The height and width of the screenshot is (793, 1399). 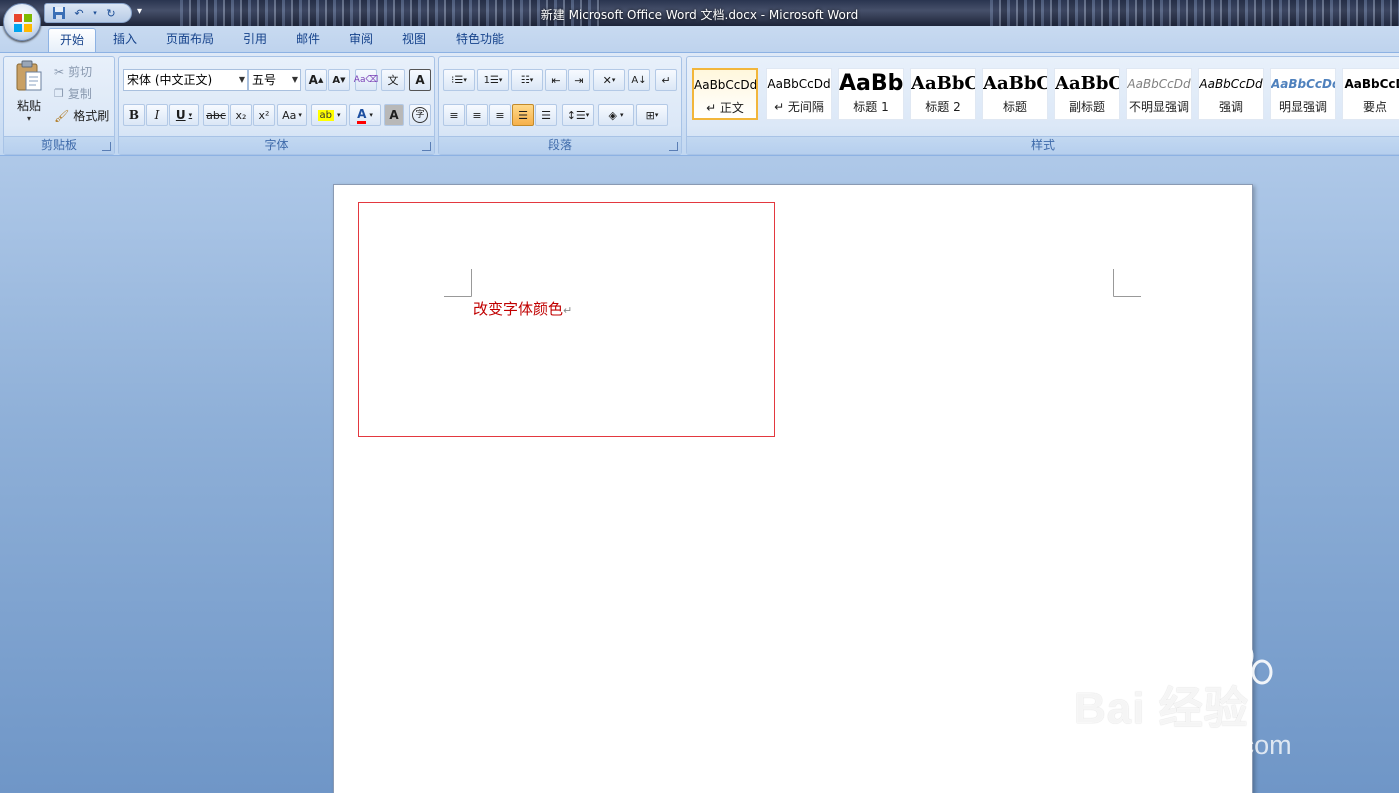 What do you see at coordinates (73, 93) in the screenshot?
I see `copy-button: ❐ 复制` at bounding box center [73, 93].